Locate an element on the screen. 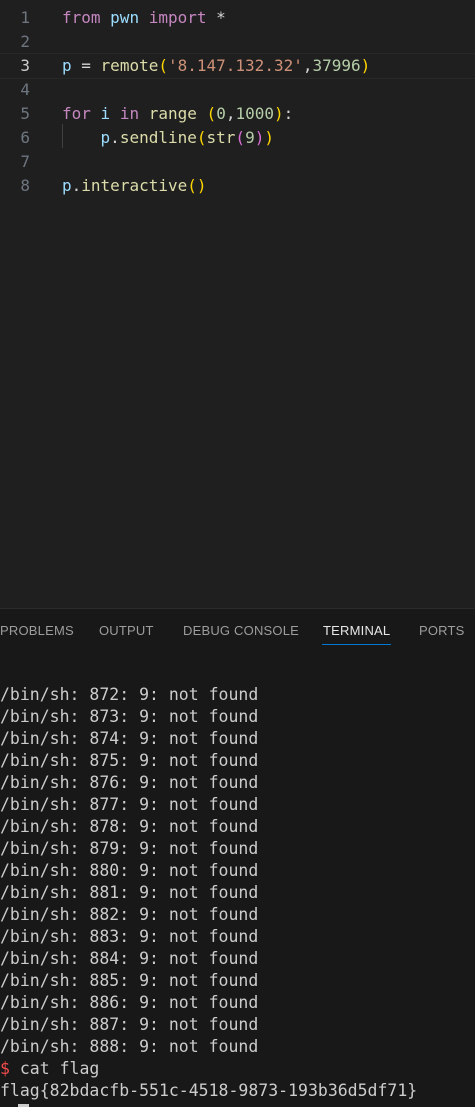  terminal-line: /bin/sh: 872: 9: not found is located at coordinates (129, 694).